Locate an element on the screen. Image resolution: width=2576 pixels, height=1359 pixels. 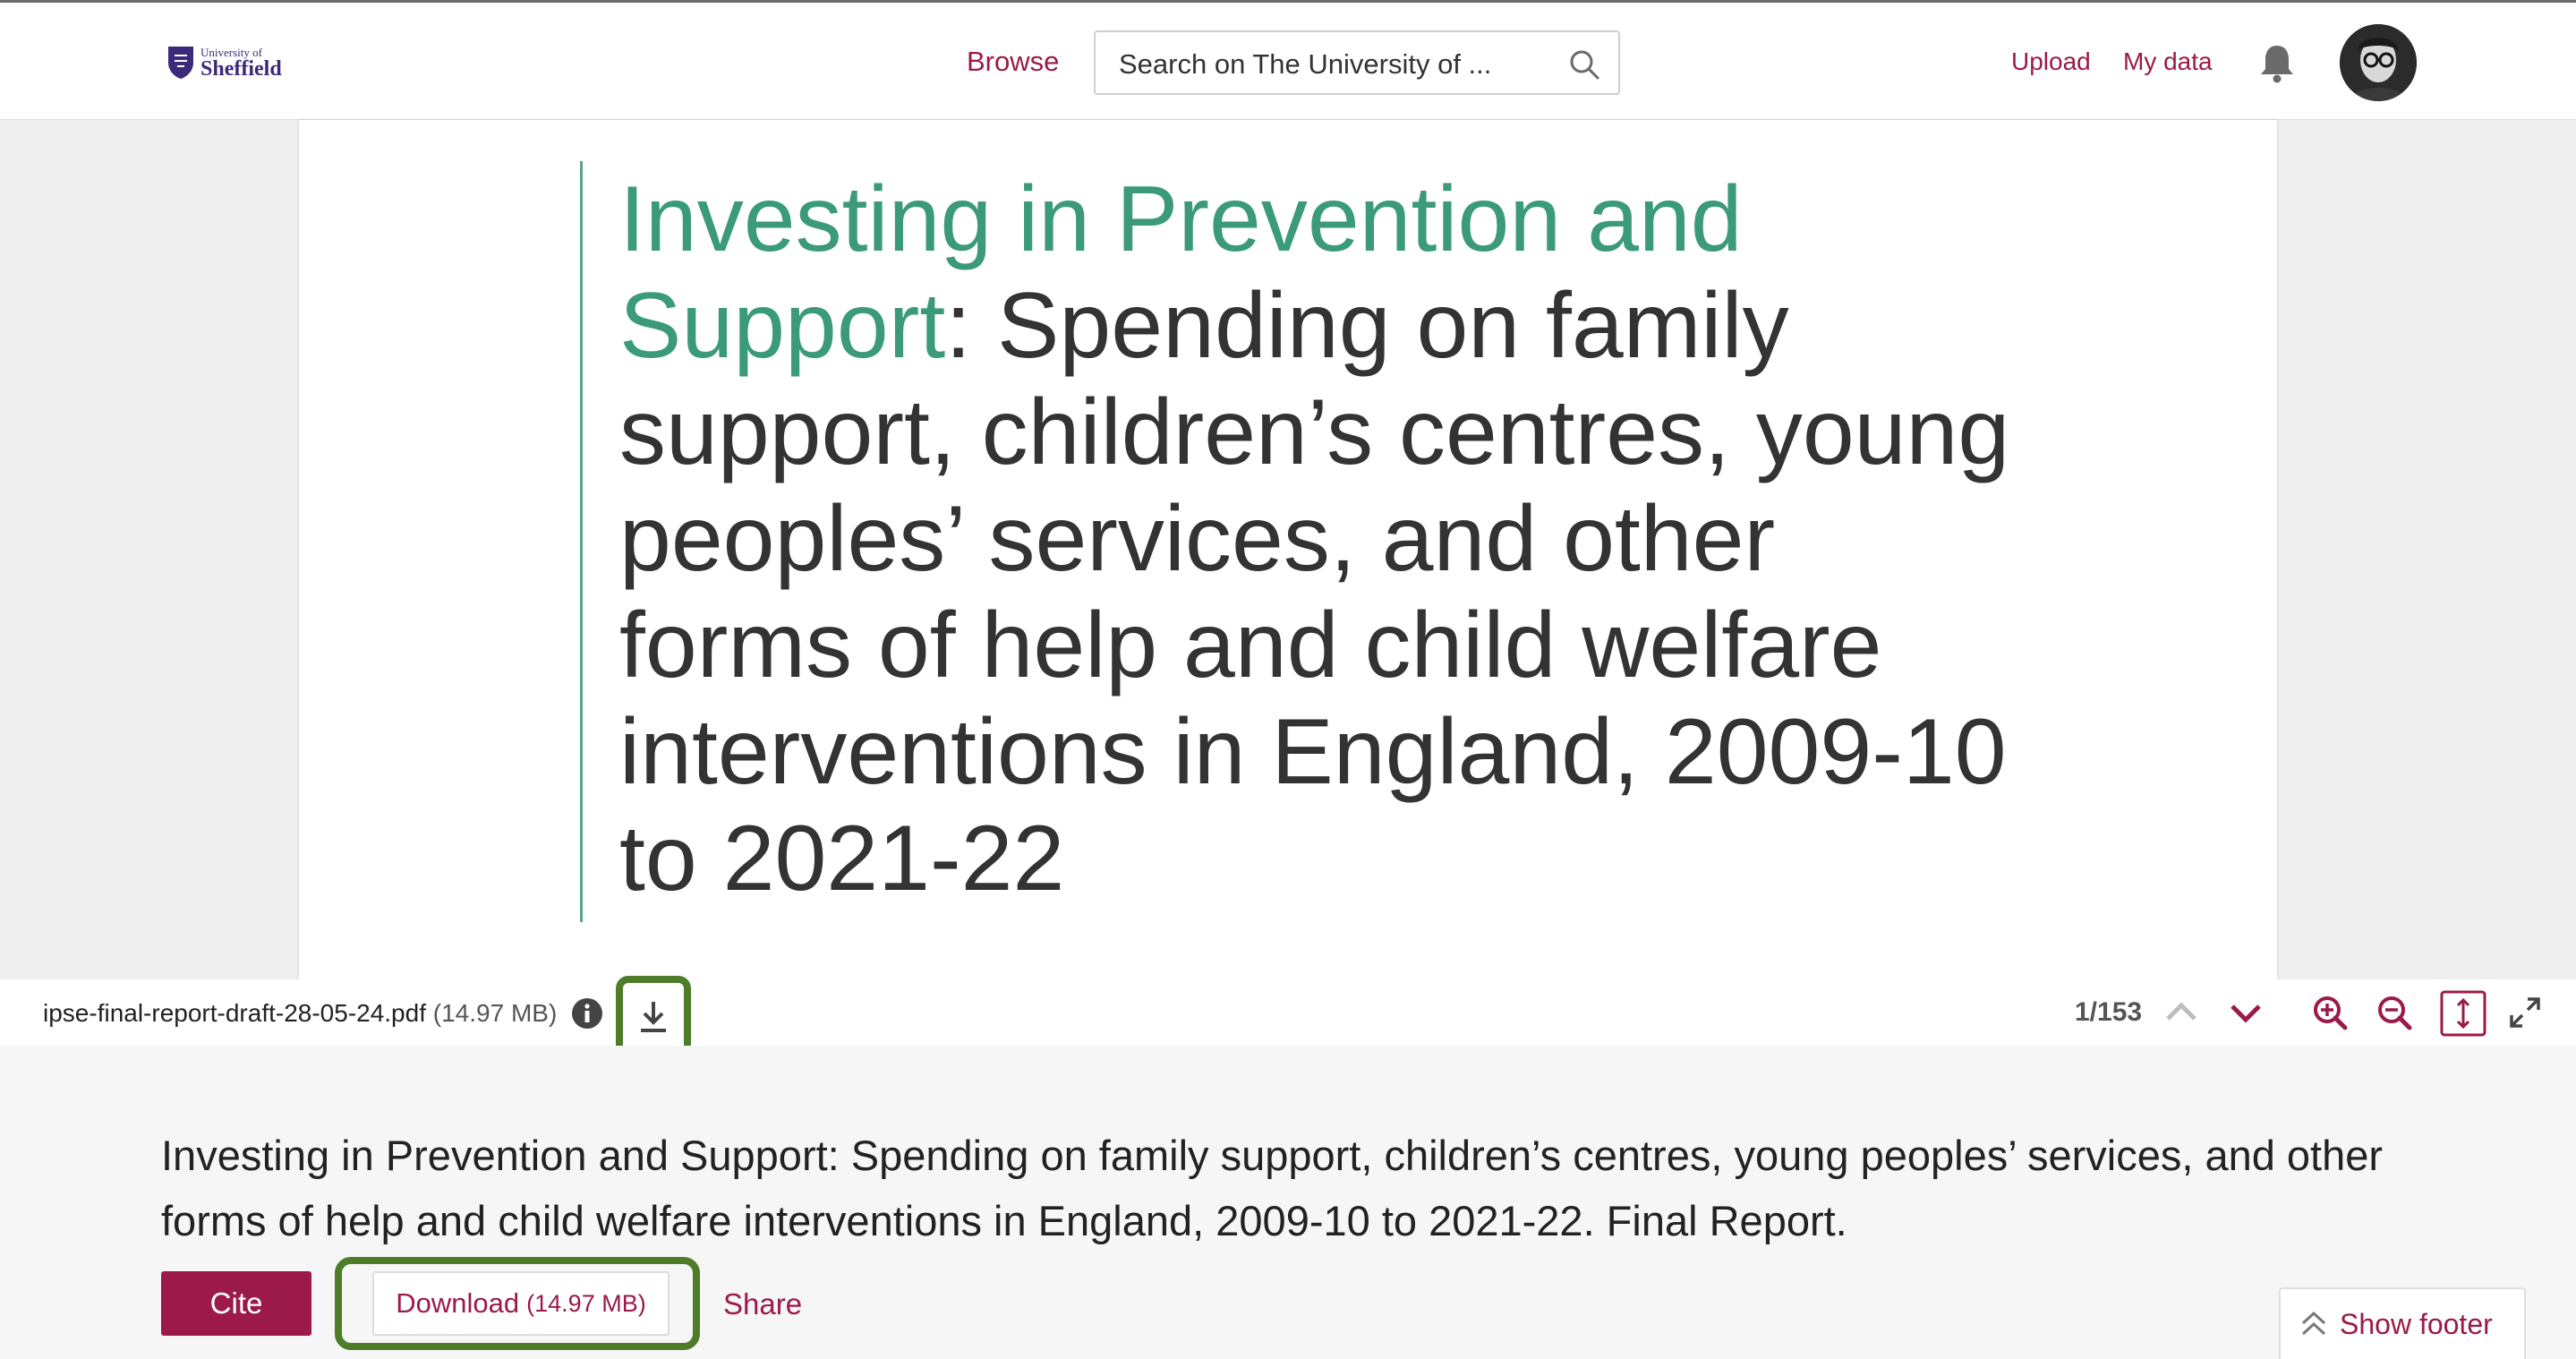
download-label: Download is located at coordinates (458, 1303).